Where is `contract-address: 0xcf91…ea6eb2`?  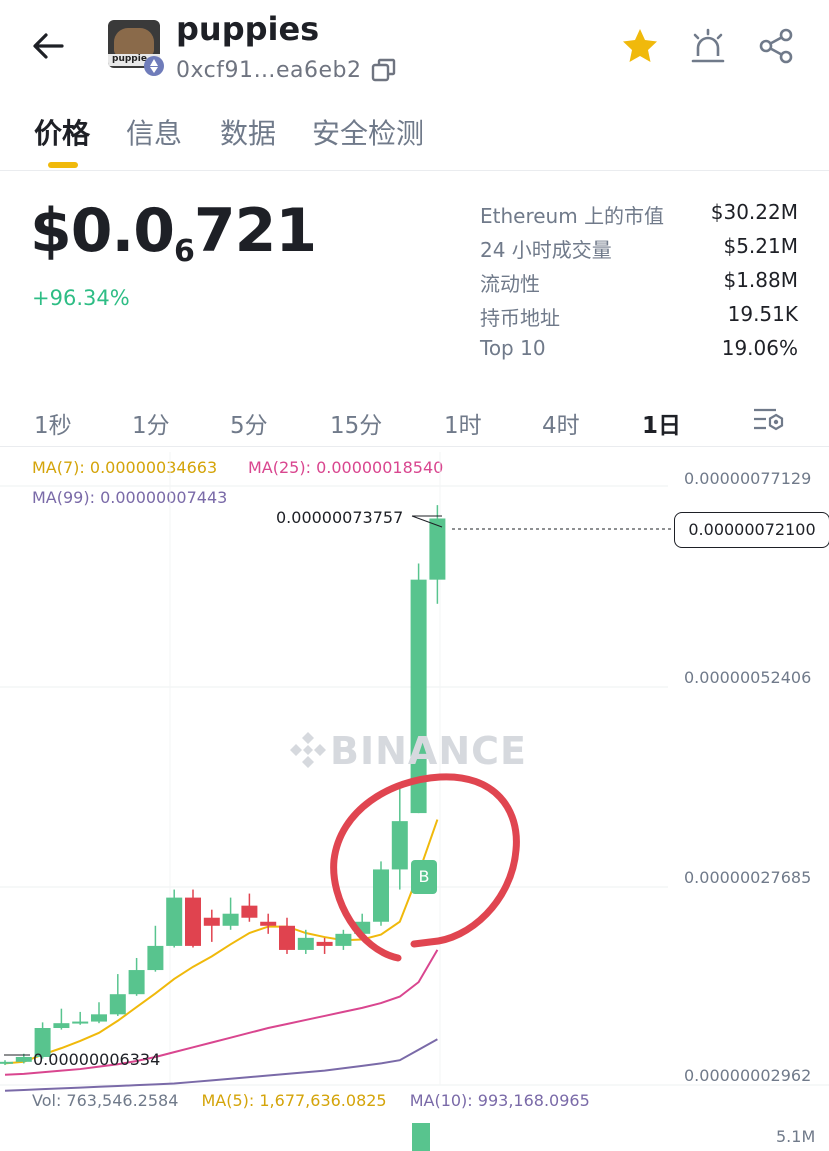
contract-address: 0xcf91…ea6eb2 is located at coordinates (269, 70).